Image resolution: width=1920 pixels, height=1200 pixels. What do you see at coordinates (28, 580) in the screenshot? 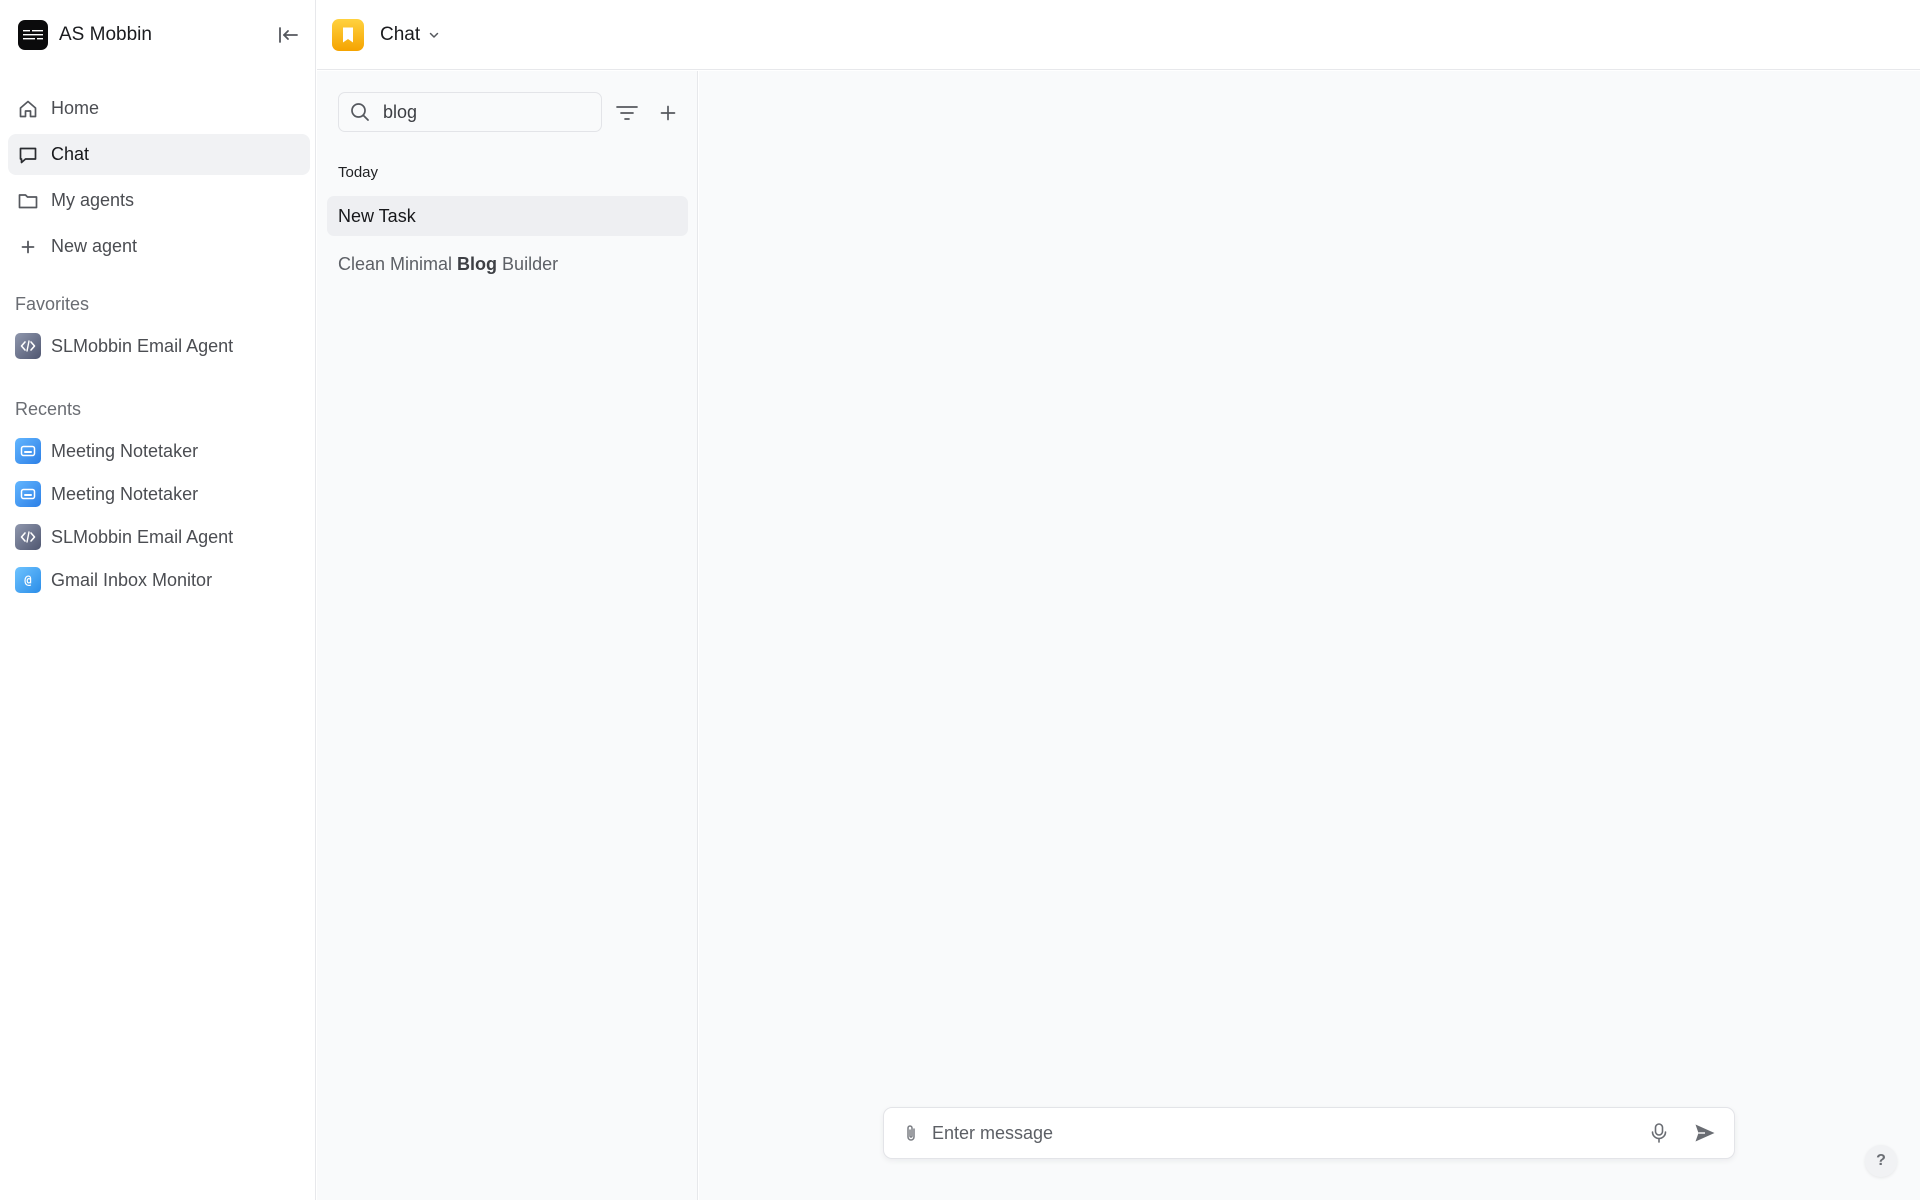
I see `at-sign-icon: @` at bounding box center [28, 580].